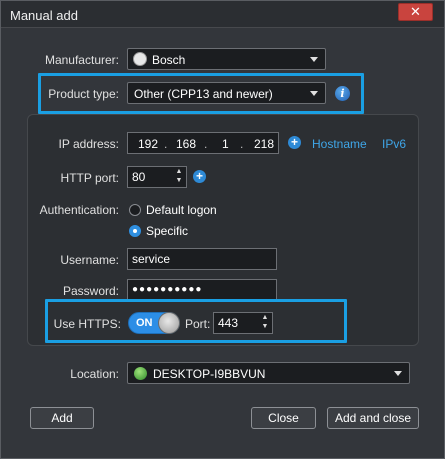  I want to click on specific-radio, so click(135, 231).